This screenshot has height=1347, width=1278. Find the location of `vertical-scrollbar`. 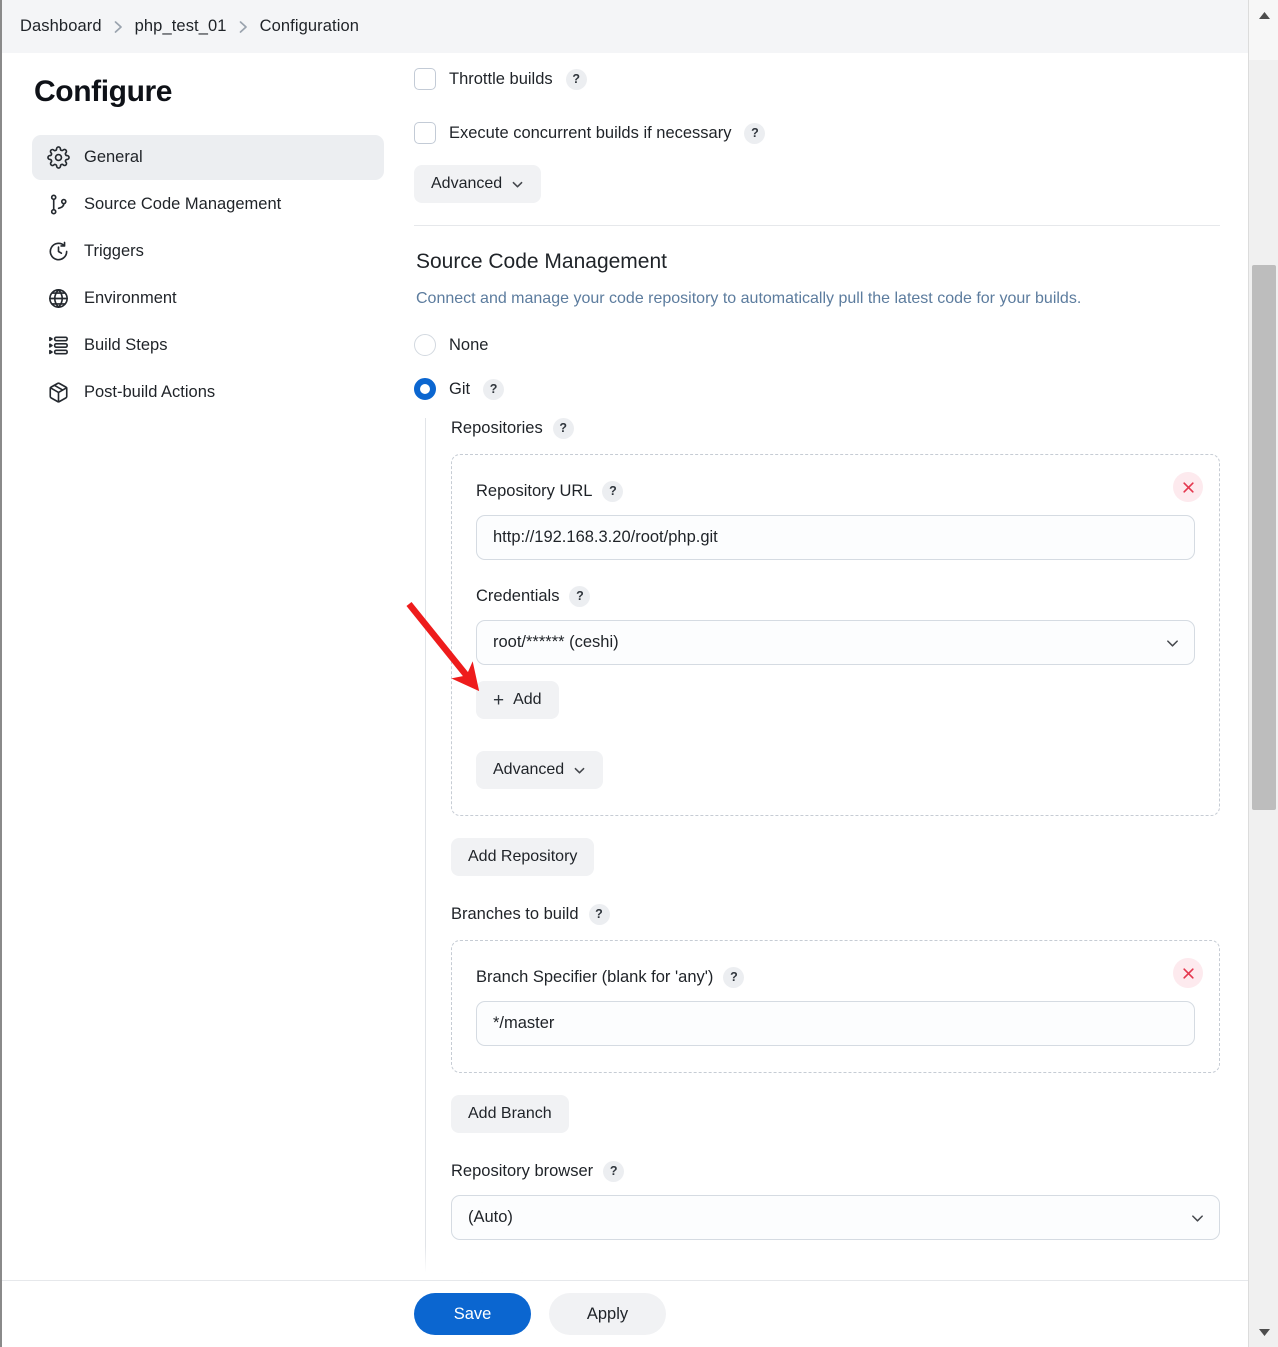

vertical-scrollbar is located at coordinates (1263, 673).